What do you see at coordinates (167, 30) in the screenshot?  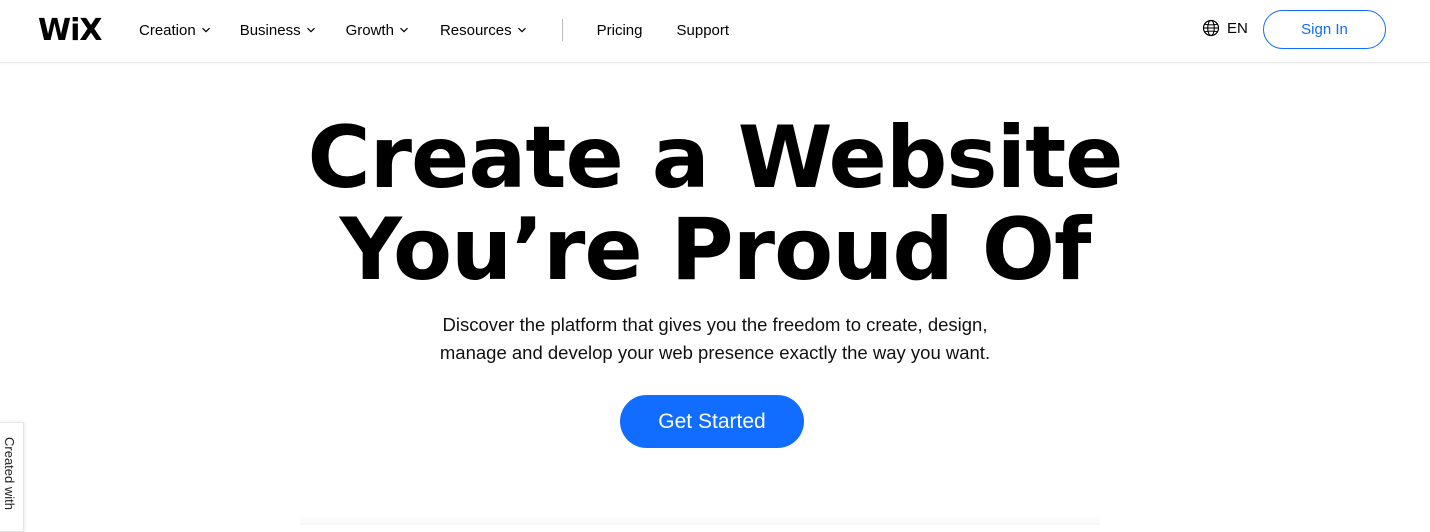 I see `nav-item-label: Creation` at bounding box center [167, 30].